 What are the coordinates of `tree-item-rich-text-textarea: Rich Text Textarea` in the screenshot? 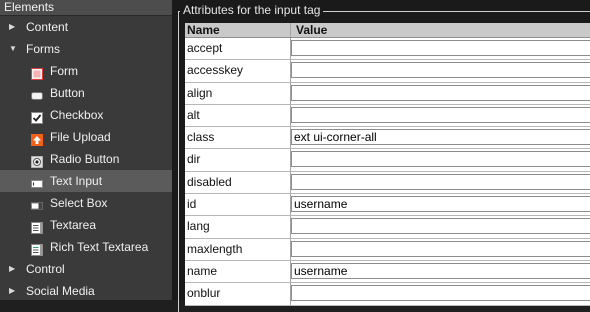 It's located at (86, 247).